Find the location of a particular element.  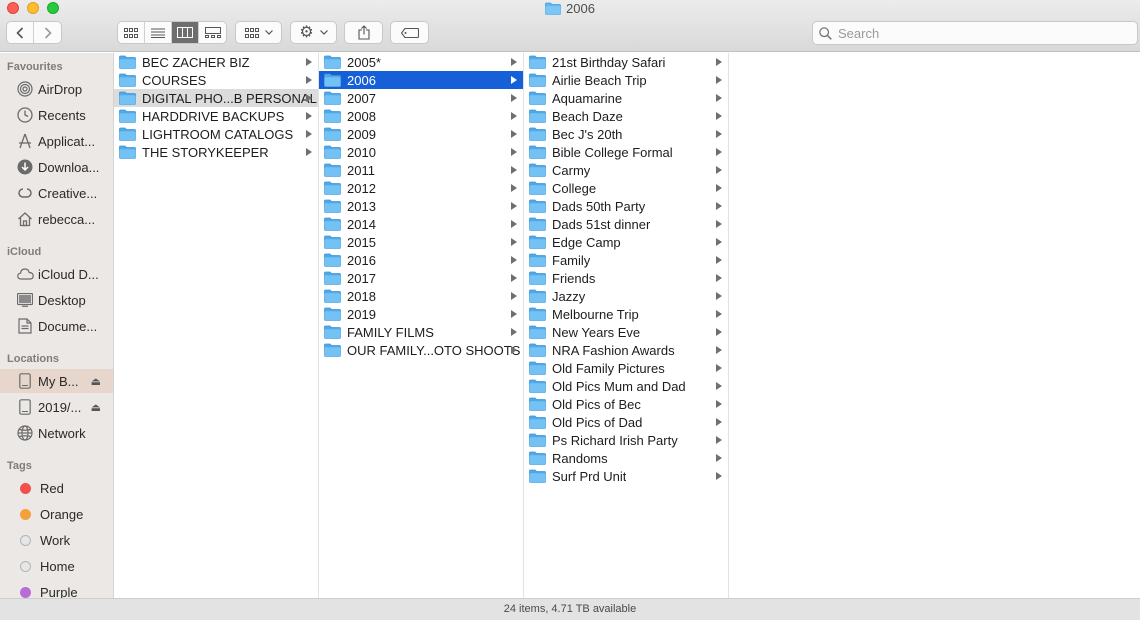

folder-name: Surf Prd Unit is located at coordinates (589, 476).